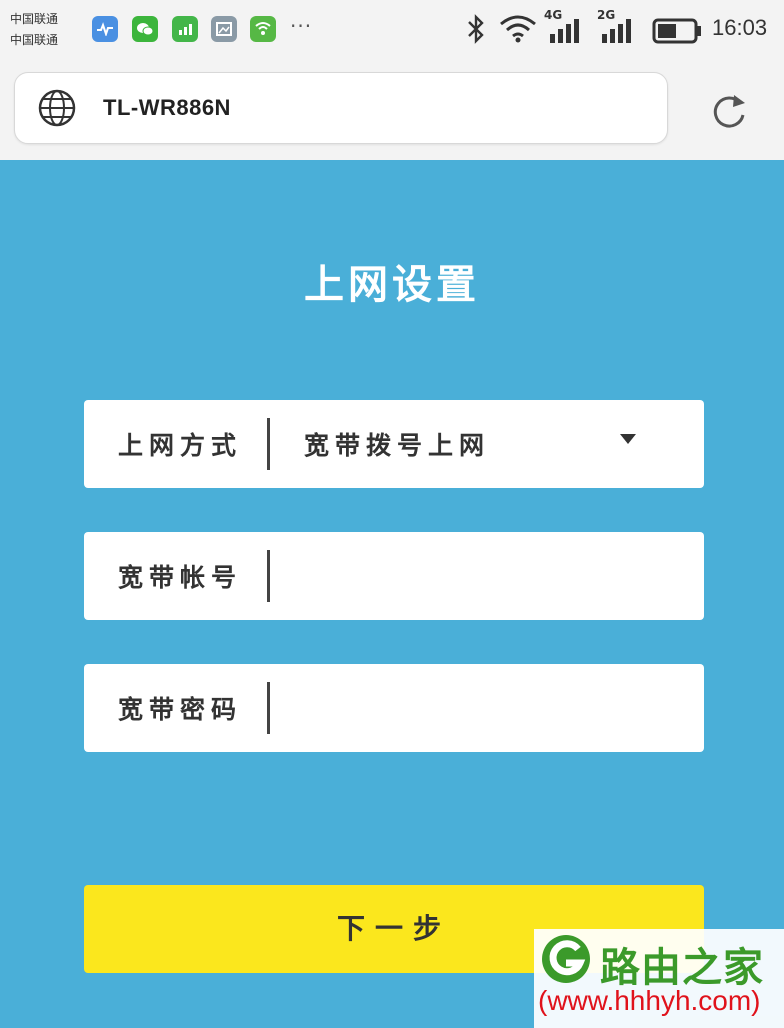 The width and height of the screenshot is (784, 1028). Describe the element at coordinates (478, 709) in the screenshot. I see `broadband-password-input` at that location.